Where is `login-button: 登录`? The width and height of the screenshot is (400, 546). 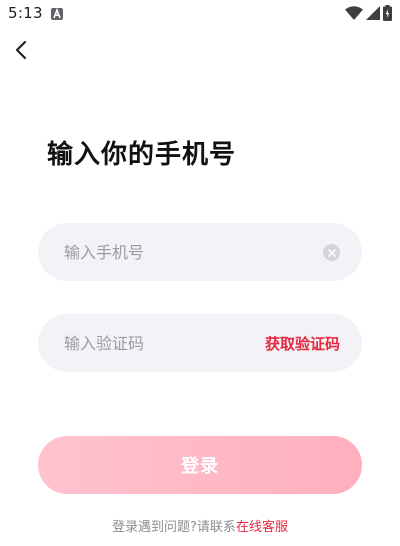 login-button: 登录 is located at coordinates (200, 465).